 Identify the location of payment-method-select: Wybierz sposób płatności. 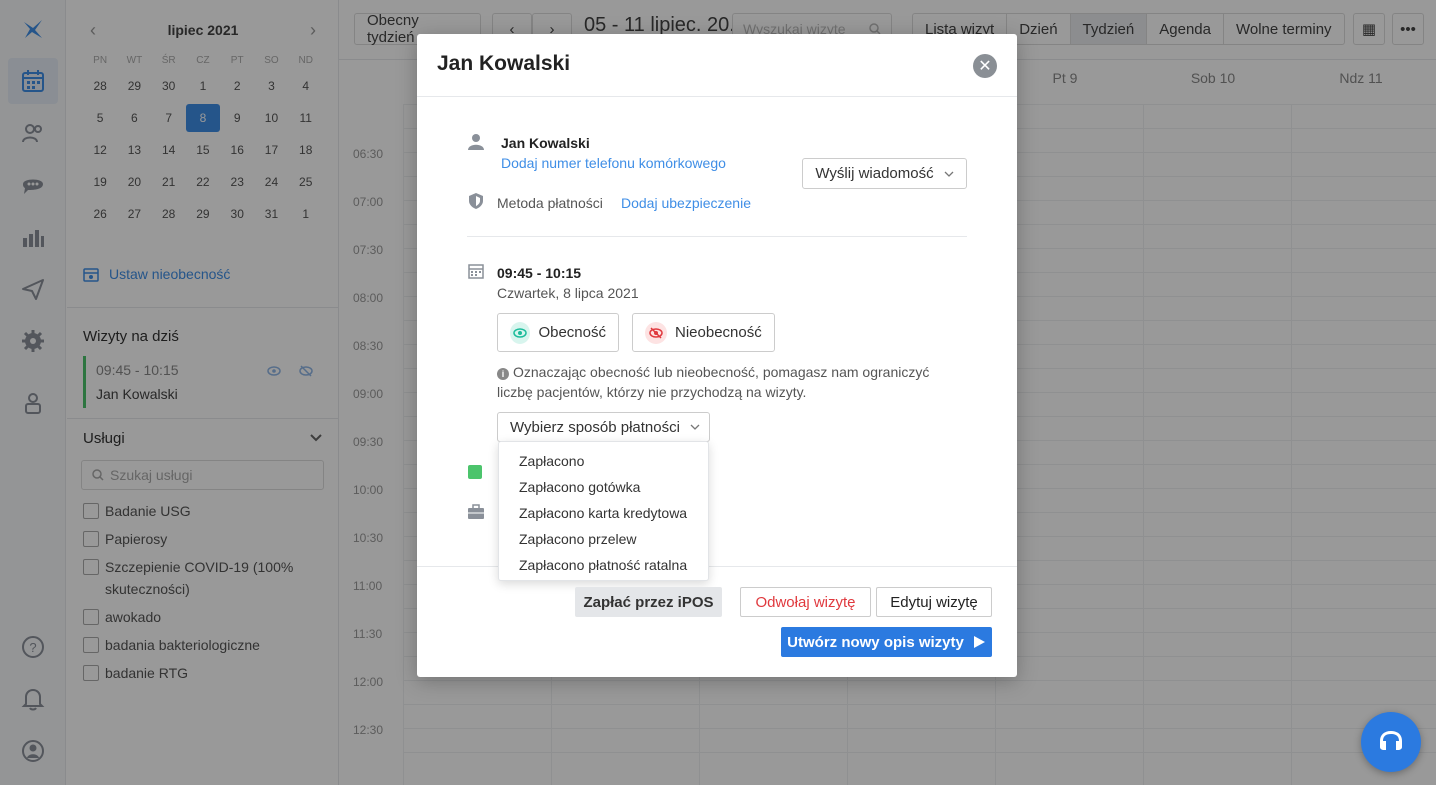
(603, 427).